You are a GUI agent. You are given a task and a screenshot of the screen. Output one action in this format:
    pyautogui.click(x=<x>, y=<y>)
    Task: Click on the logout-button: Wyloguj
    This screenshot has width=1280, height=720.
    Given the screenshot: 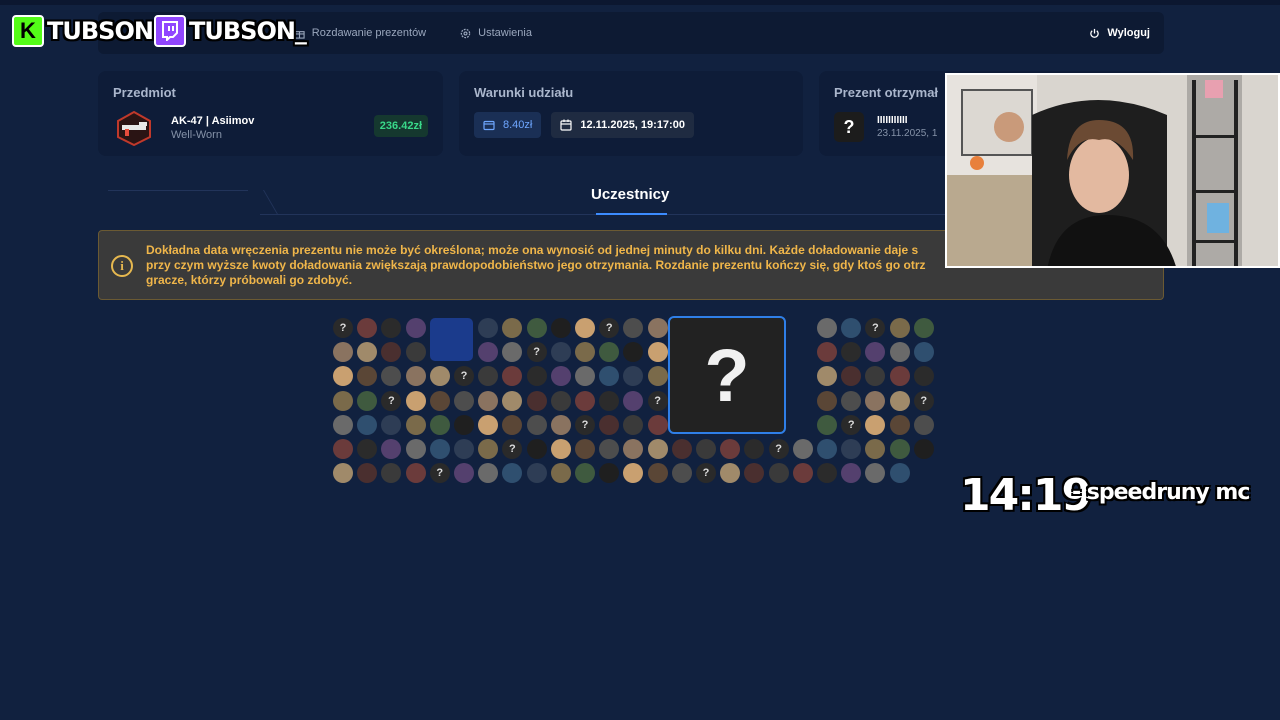 What is the action you would take?
    pyautogui.click(x=1119, y=33)
    